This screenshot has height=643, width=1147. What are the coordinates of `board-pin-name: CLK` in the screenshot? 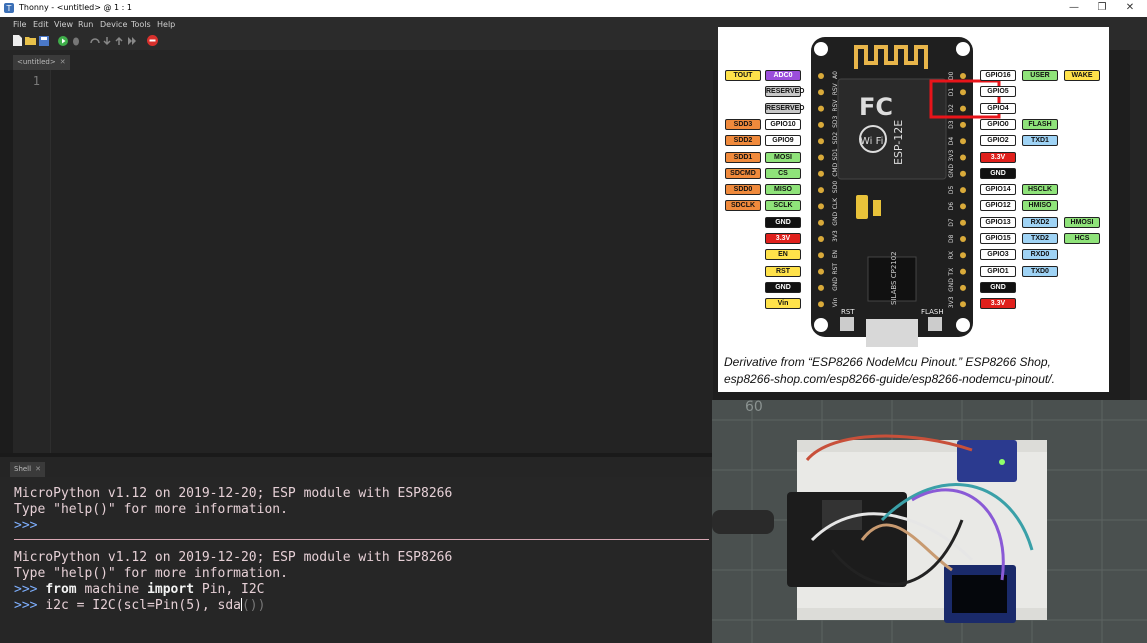 It's located at (835, 203).